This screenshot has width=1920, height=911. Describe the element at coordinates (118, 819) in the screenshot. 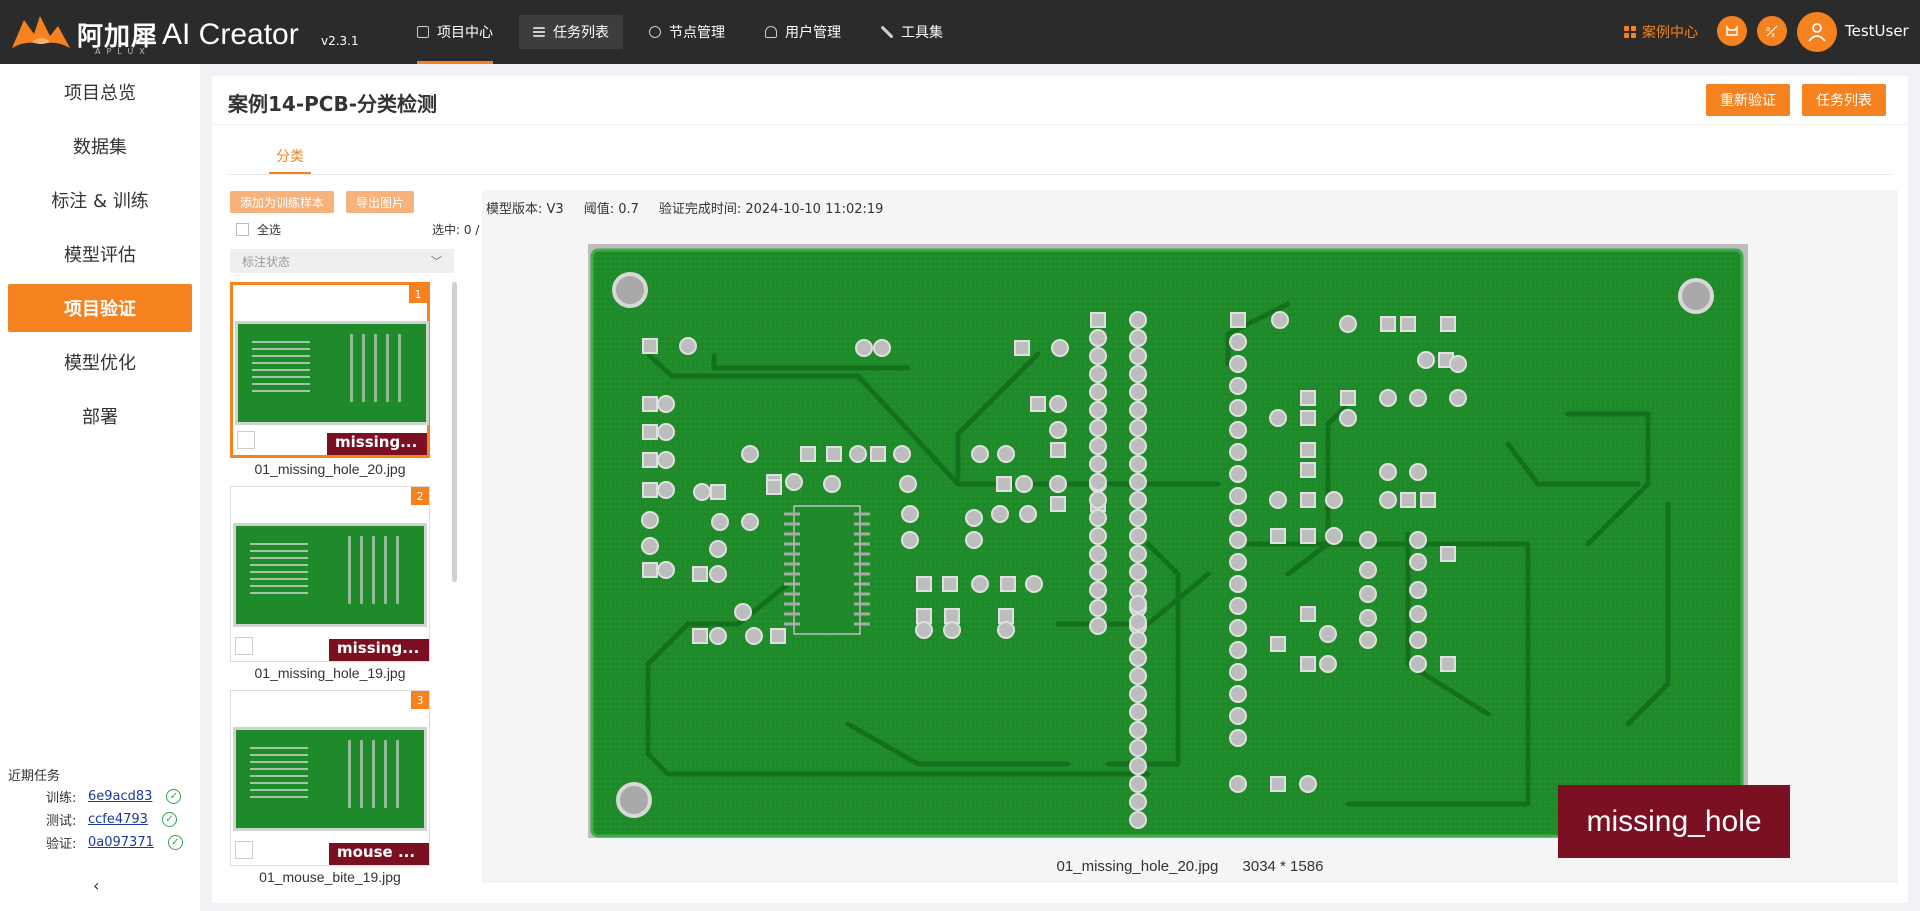

I see `recent-task-link: ccfe4793` at that location.